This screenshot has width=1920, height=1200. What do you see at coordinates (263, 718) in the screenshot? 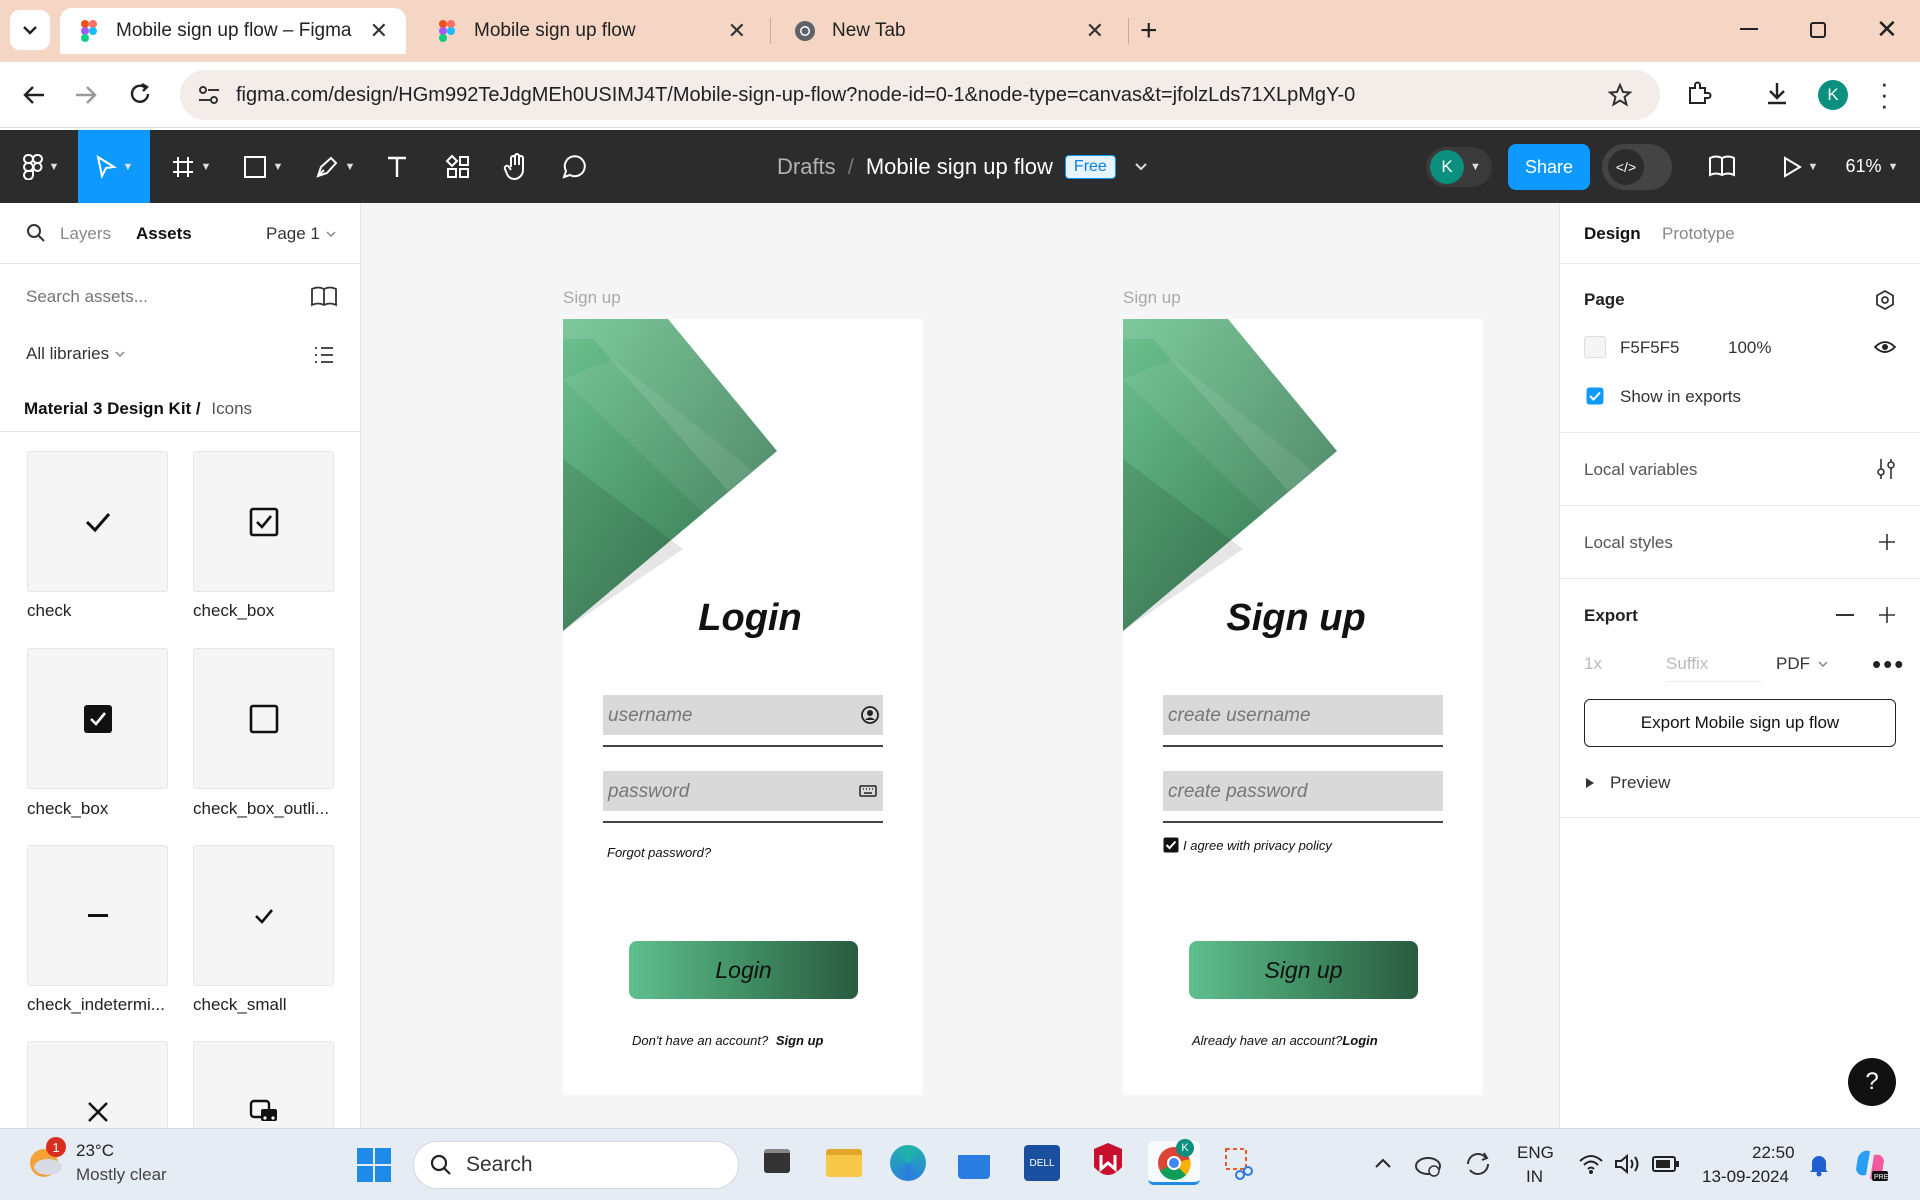
I see `asset-check-box-outline` at bounding box center [263, 718].